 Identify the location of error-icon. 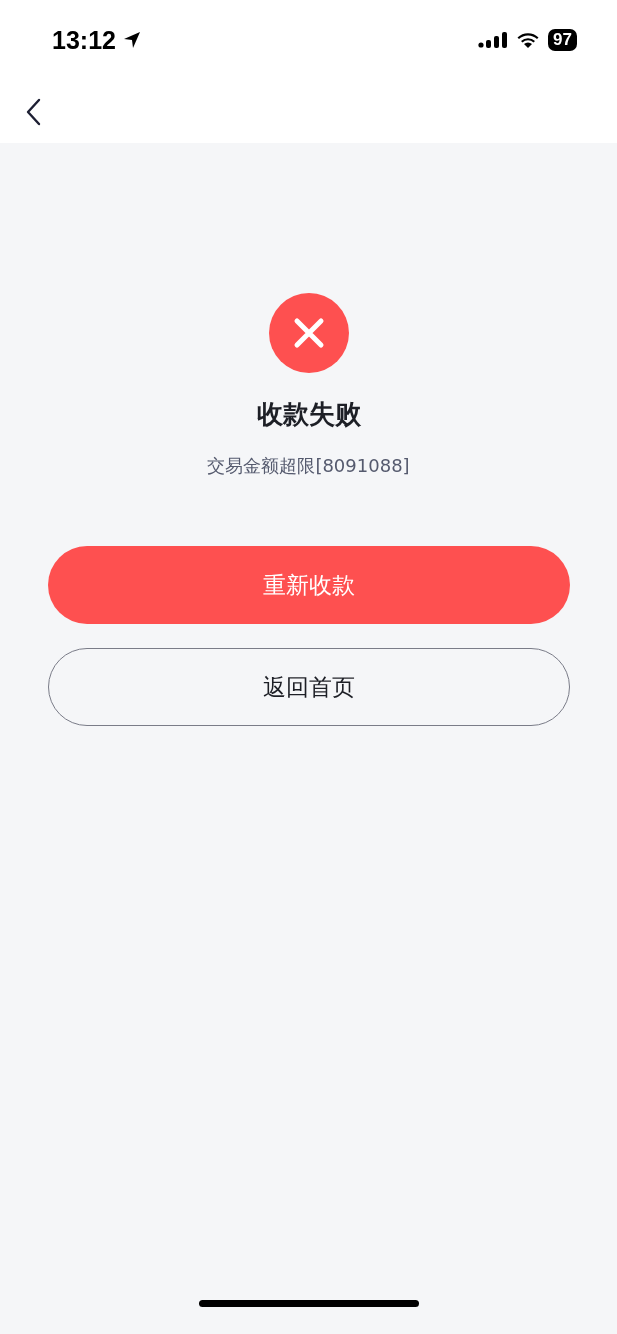
(308, 333).